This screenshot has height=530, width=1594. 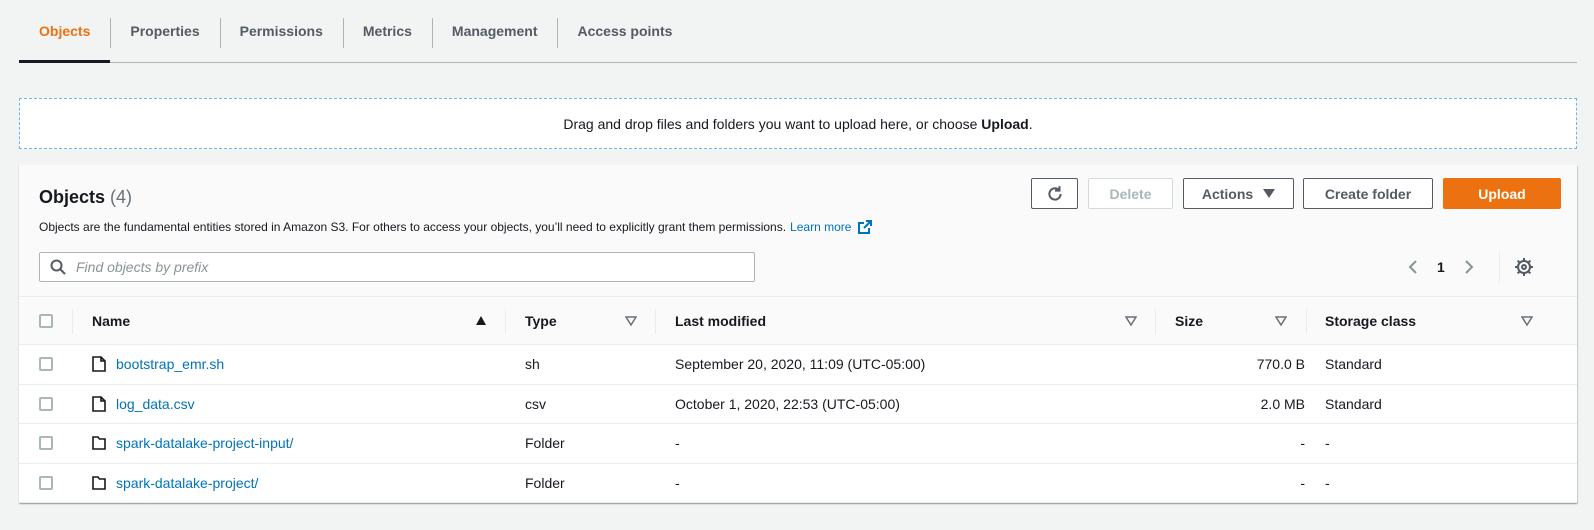 What do you see at coordinates (1282, 403) in the screenshot?
I see `size-cell: 2.0 MB` at bounding box center [1282, 403].